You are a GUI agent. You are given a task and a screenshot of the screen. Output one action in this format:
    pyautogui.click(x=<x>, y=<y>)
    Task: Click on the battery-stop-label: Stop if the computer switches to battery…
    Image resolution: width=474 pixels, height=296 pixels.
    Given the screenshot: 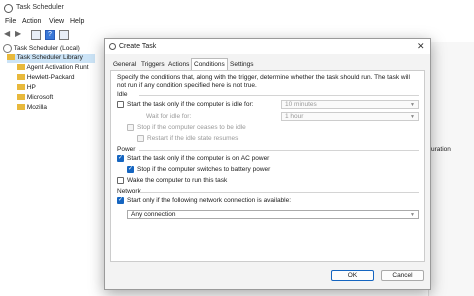 What is the action you would take?
    pyautogui.click(x=204, y=169)
    